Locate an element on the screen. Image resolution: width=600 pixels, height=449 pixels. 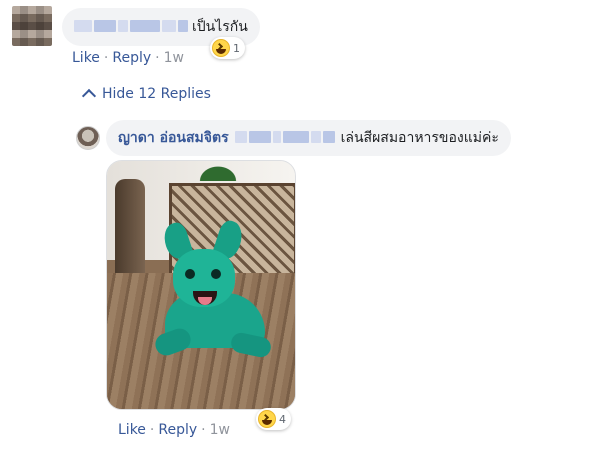
replier-avatar is located at coordinates (88, 138).